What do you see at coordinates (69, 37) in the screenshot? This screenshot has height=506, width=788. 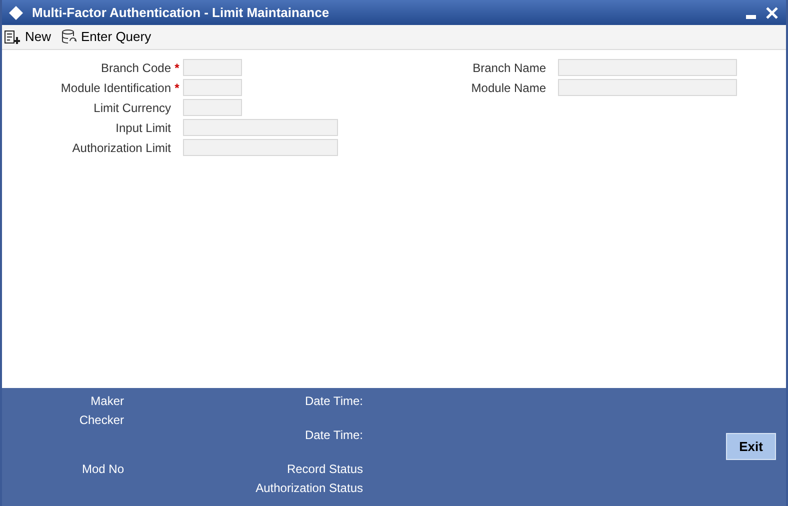 I see `database-icon` at bounding box center [69, 37].